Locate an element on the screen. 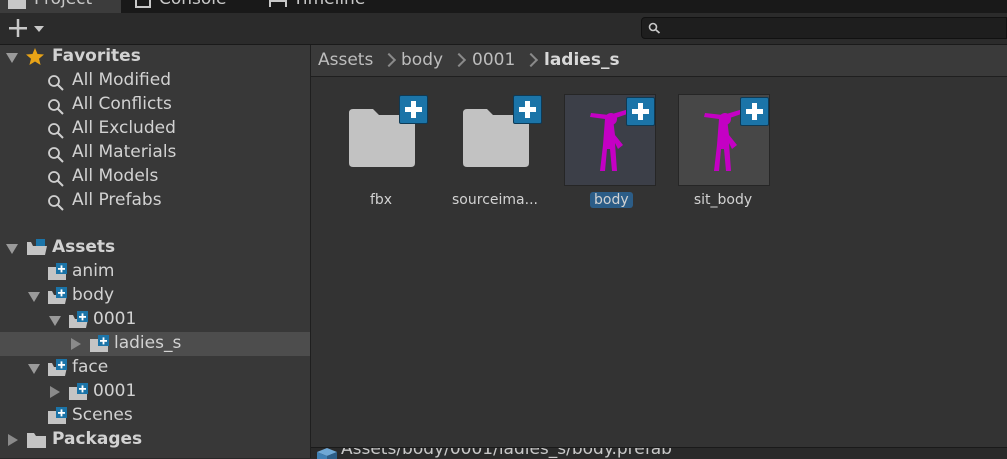 This screenshot has width=1007, height=459. tree-item-label: ladies_s is located at coordinates (148, 343).